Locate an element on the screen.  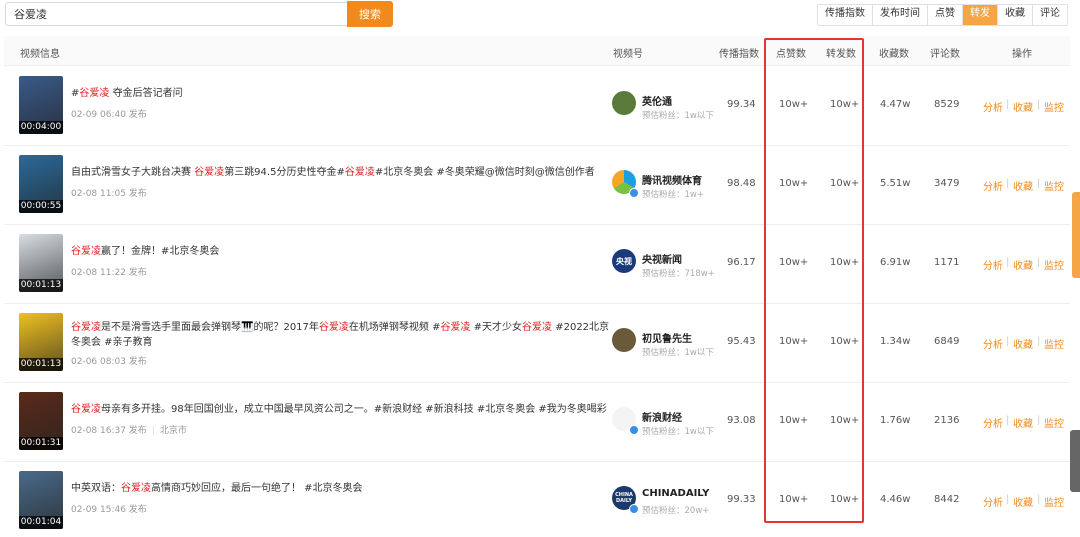
publish-time-text: 02-06 08:03 发布 is located at coordinates (109, 362).